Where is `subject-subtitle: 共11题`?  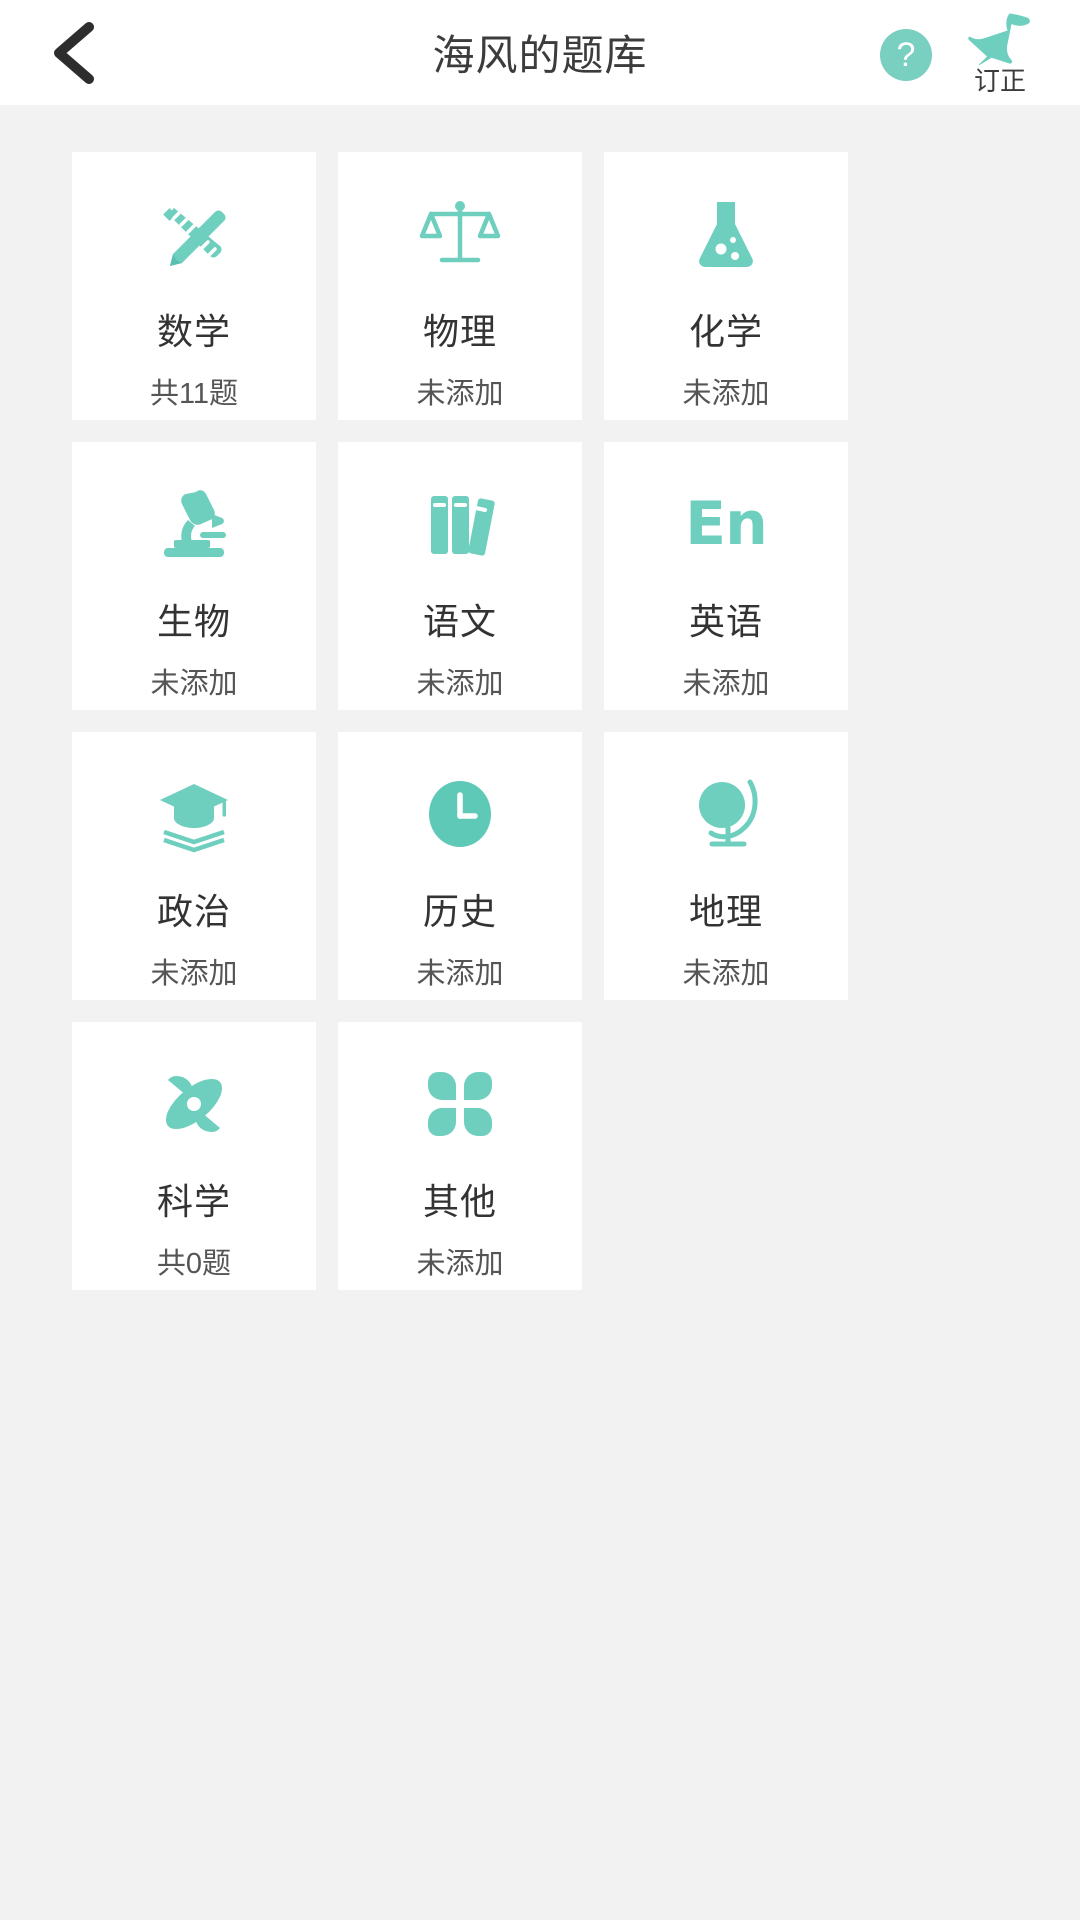 subject-subtitle: 共11题 is located at coordinates (194, 394).